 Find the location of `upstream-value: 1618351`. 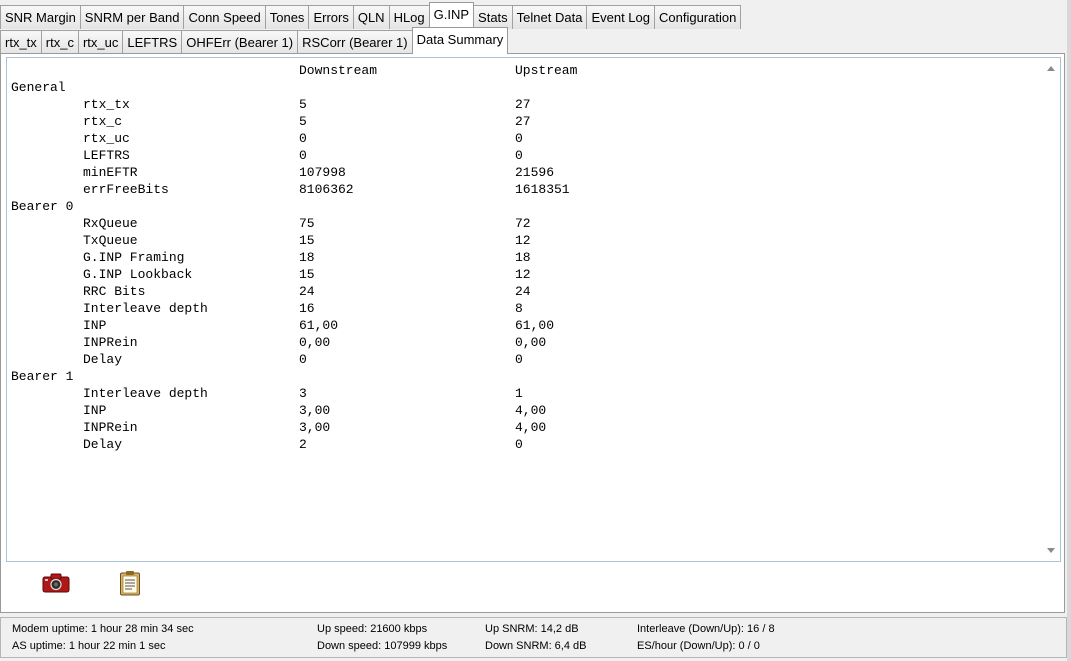

upstream-value: 1618351 is located at coordinates (542, 189).